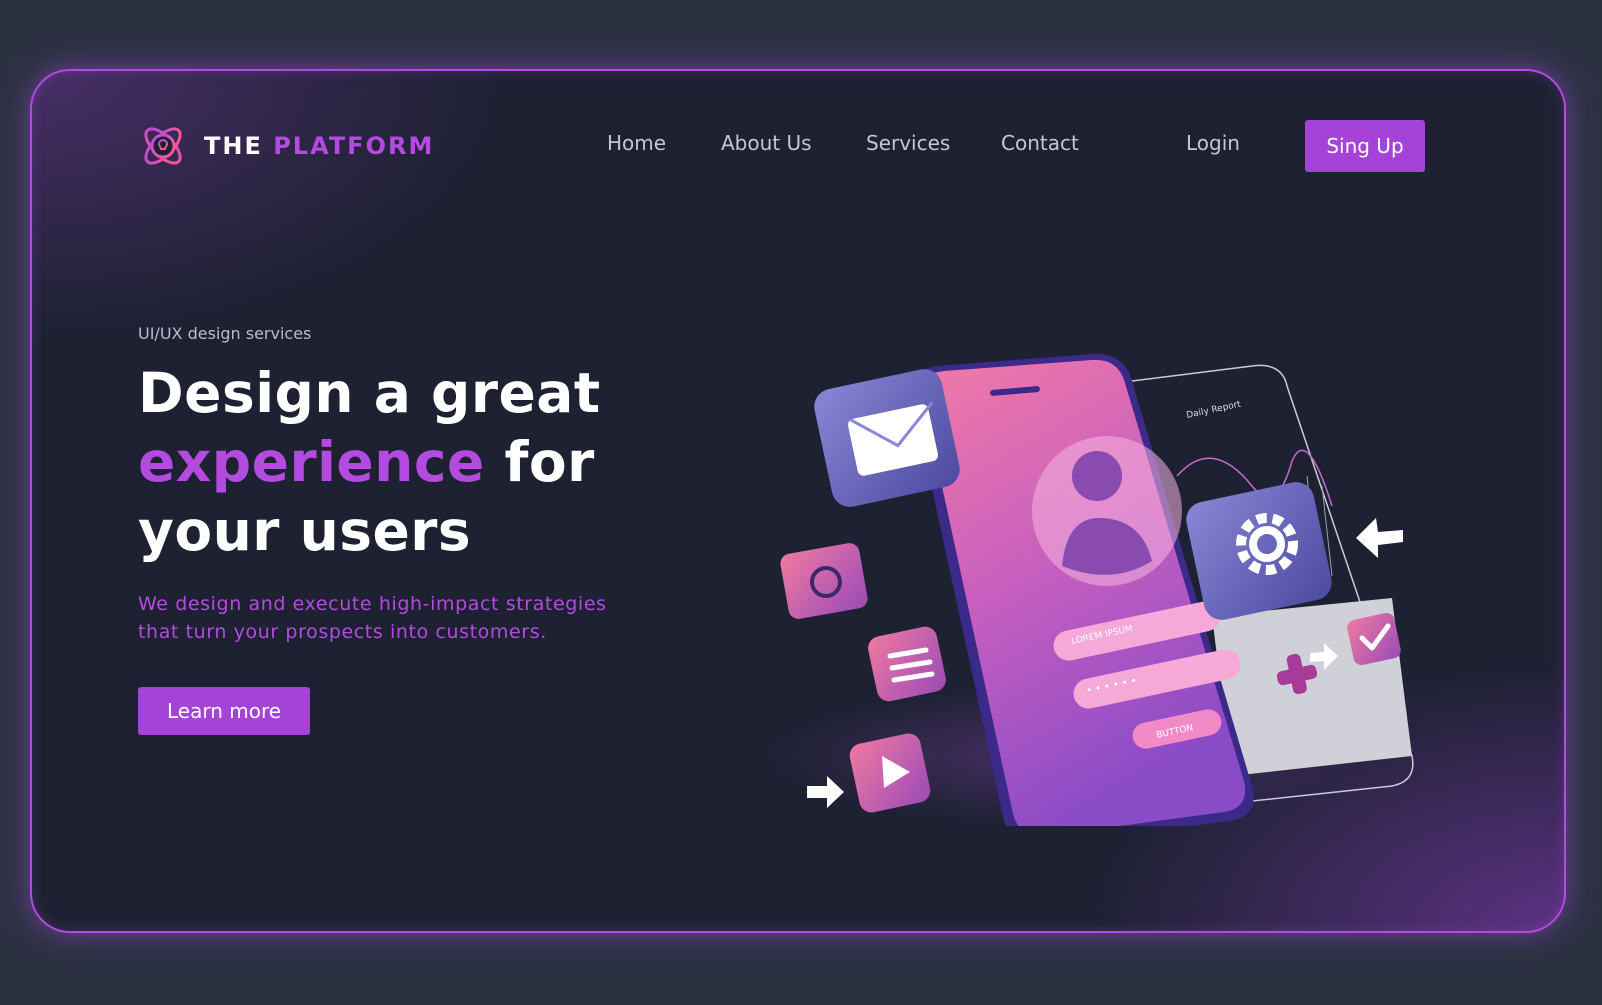  Describe the element at coordinates (549, 462) in the screenshot. I see `headline-for: for` at that location.